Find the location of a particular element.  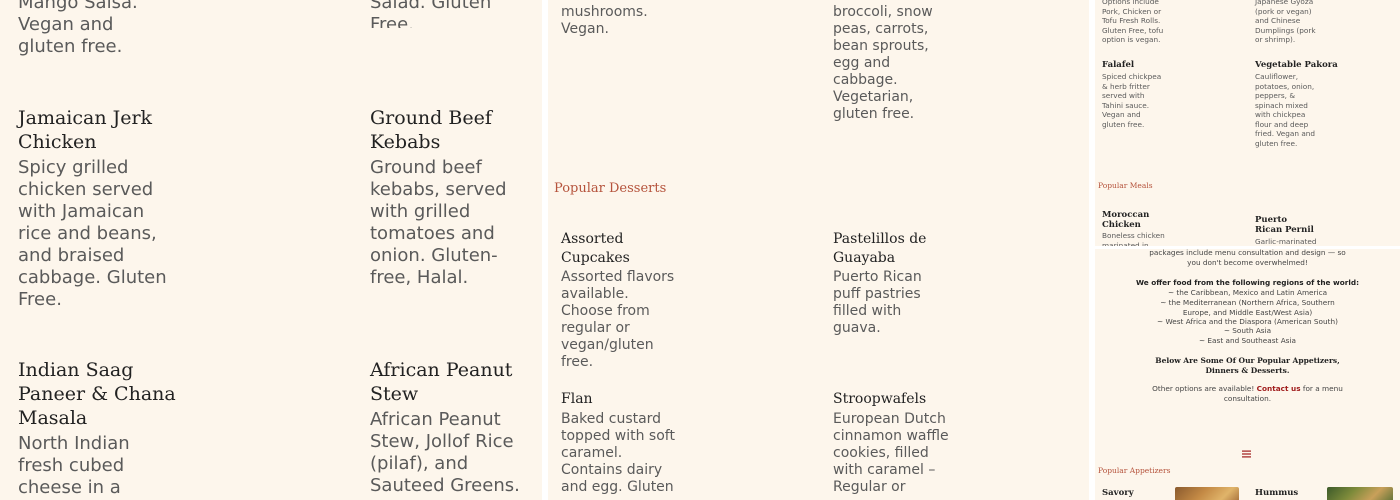

section-heading: Popular Desserts is located at coordinates (610, 188).